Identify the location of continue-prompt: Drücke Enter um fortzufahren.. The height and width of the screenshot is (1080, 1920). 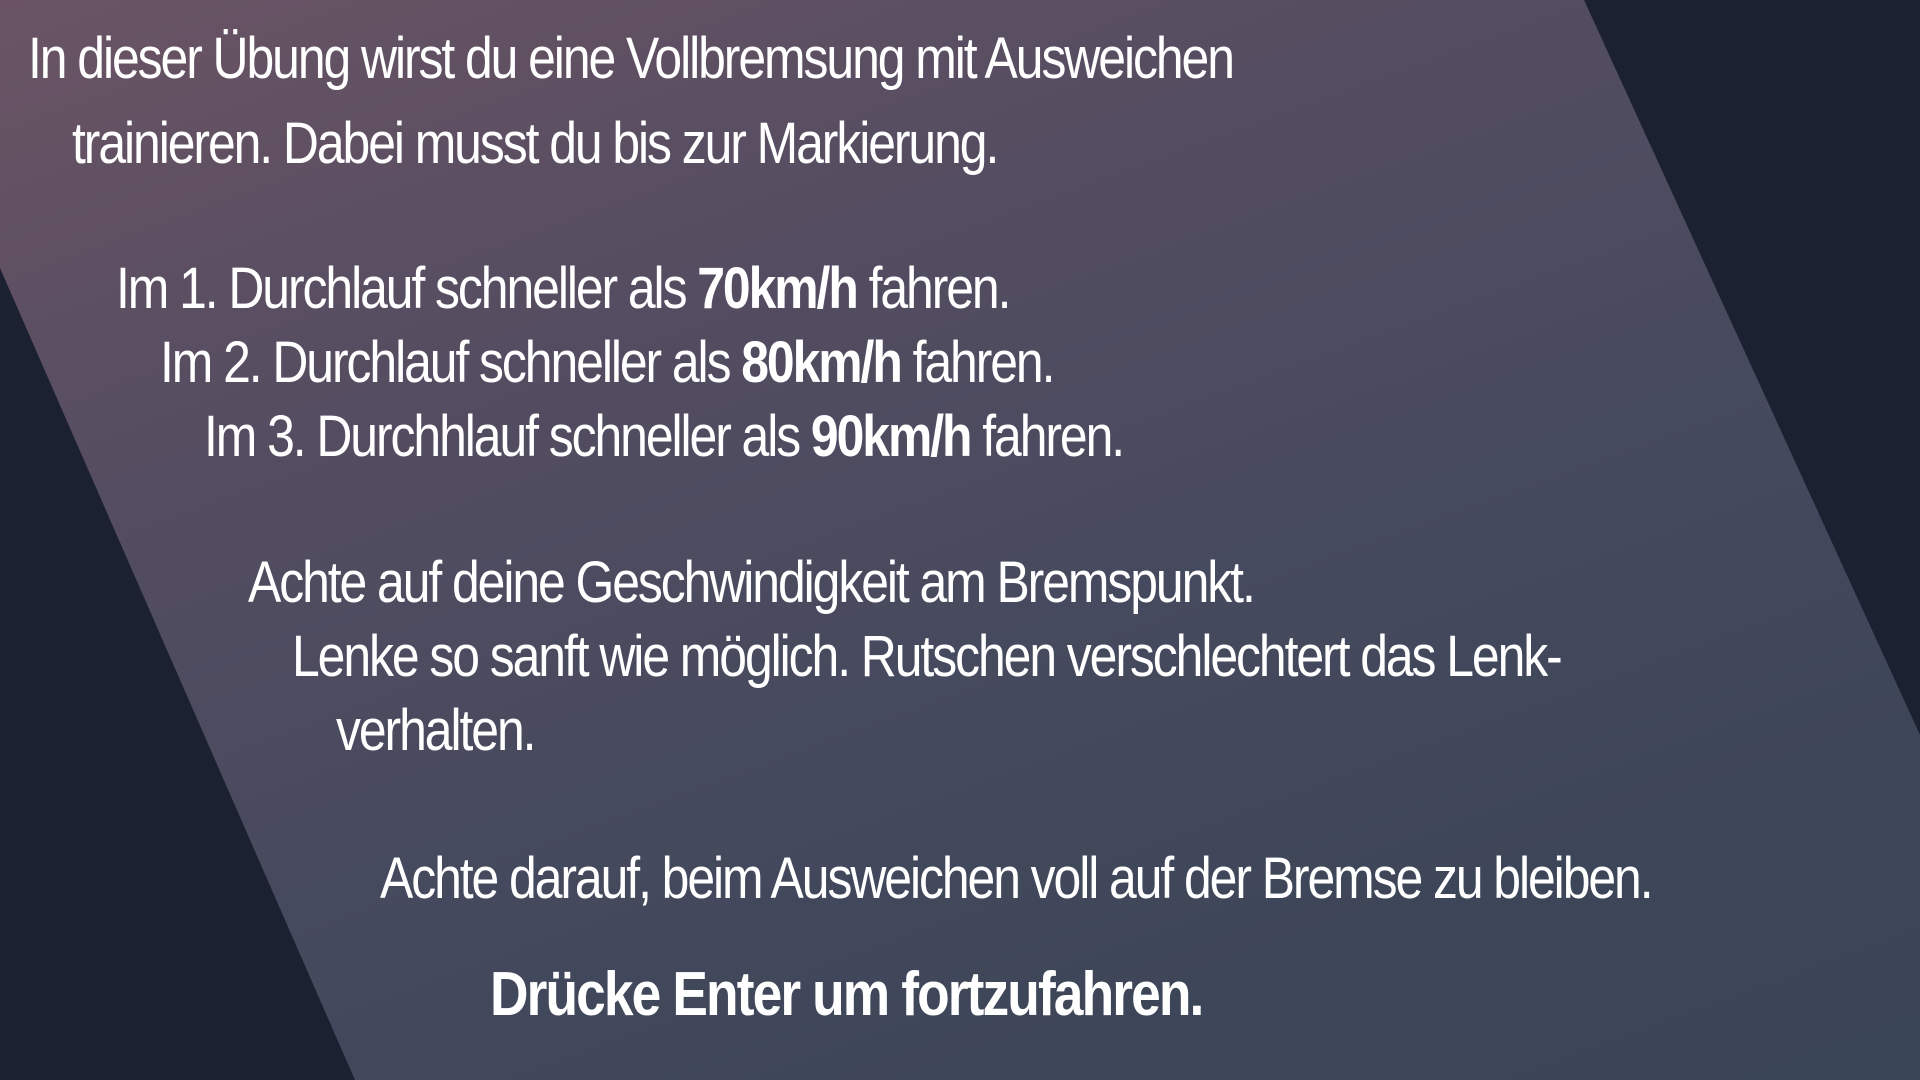
(847, 995).